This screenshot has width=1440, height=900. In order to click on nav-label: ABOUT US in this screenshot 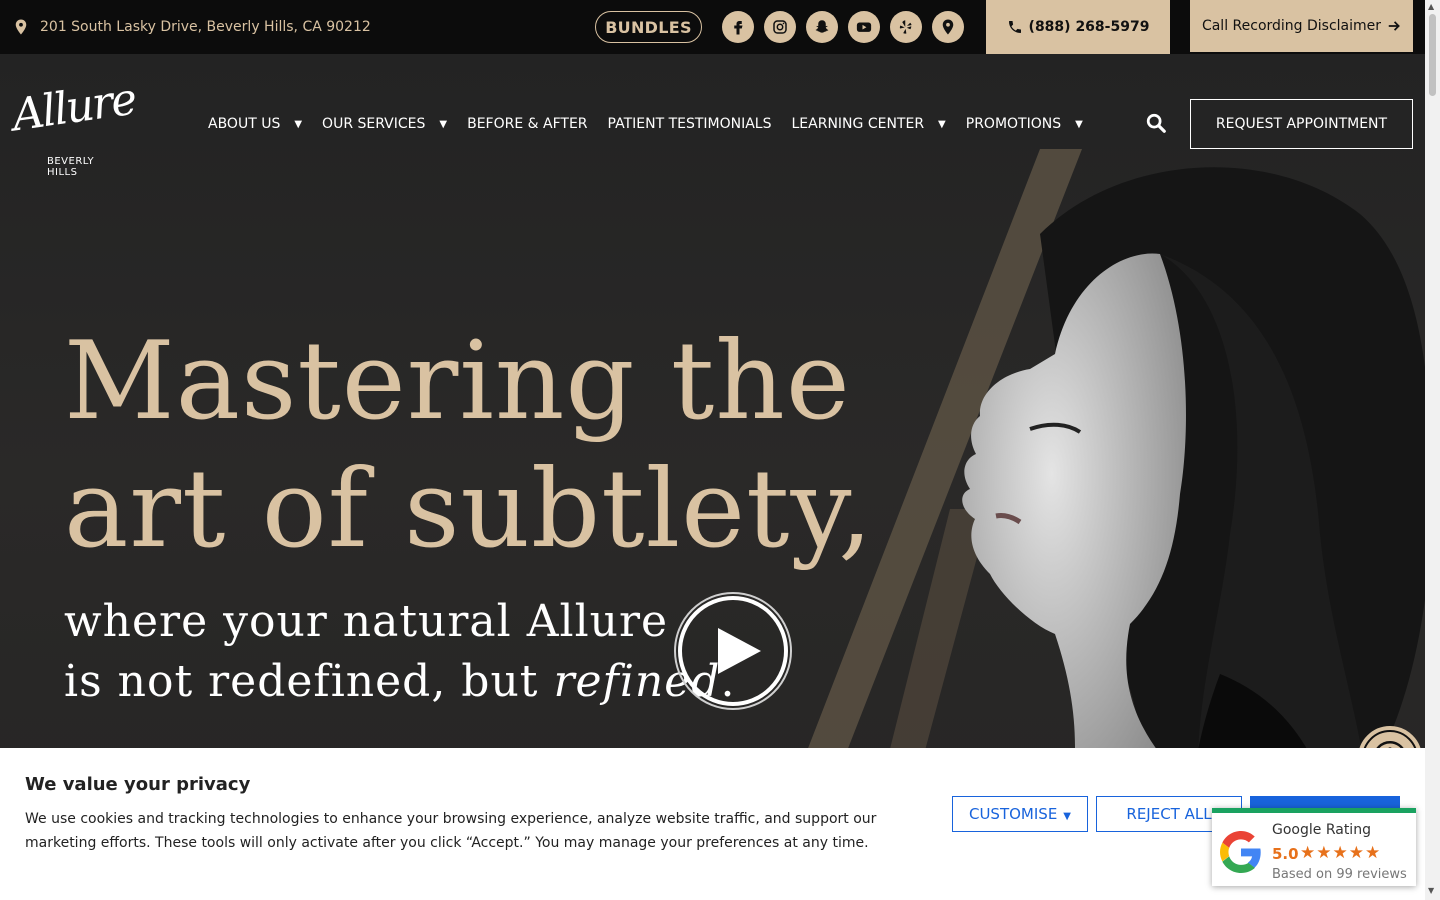, I will do `click(244, 124)`.